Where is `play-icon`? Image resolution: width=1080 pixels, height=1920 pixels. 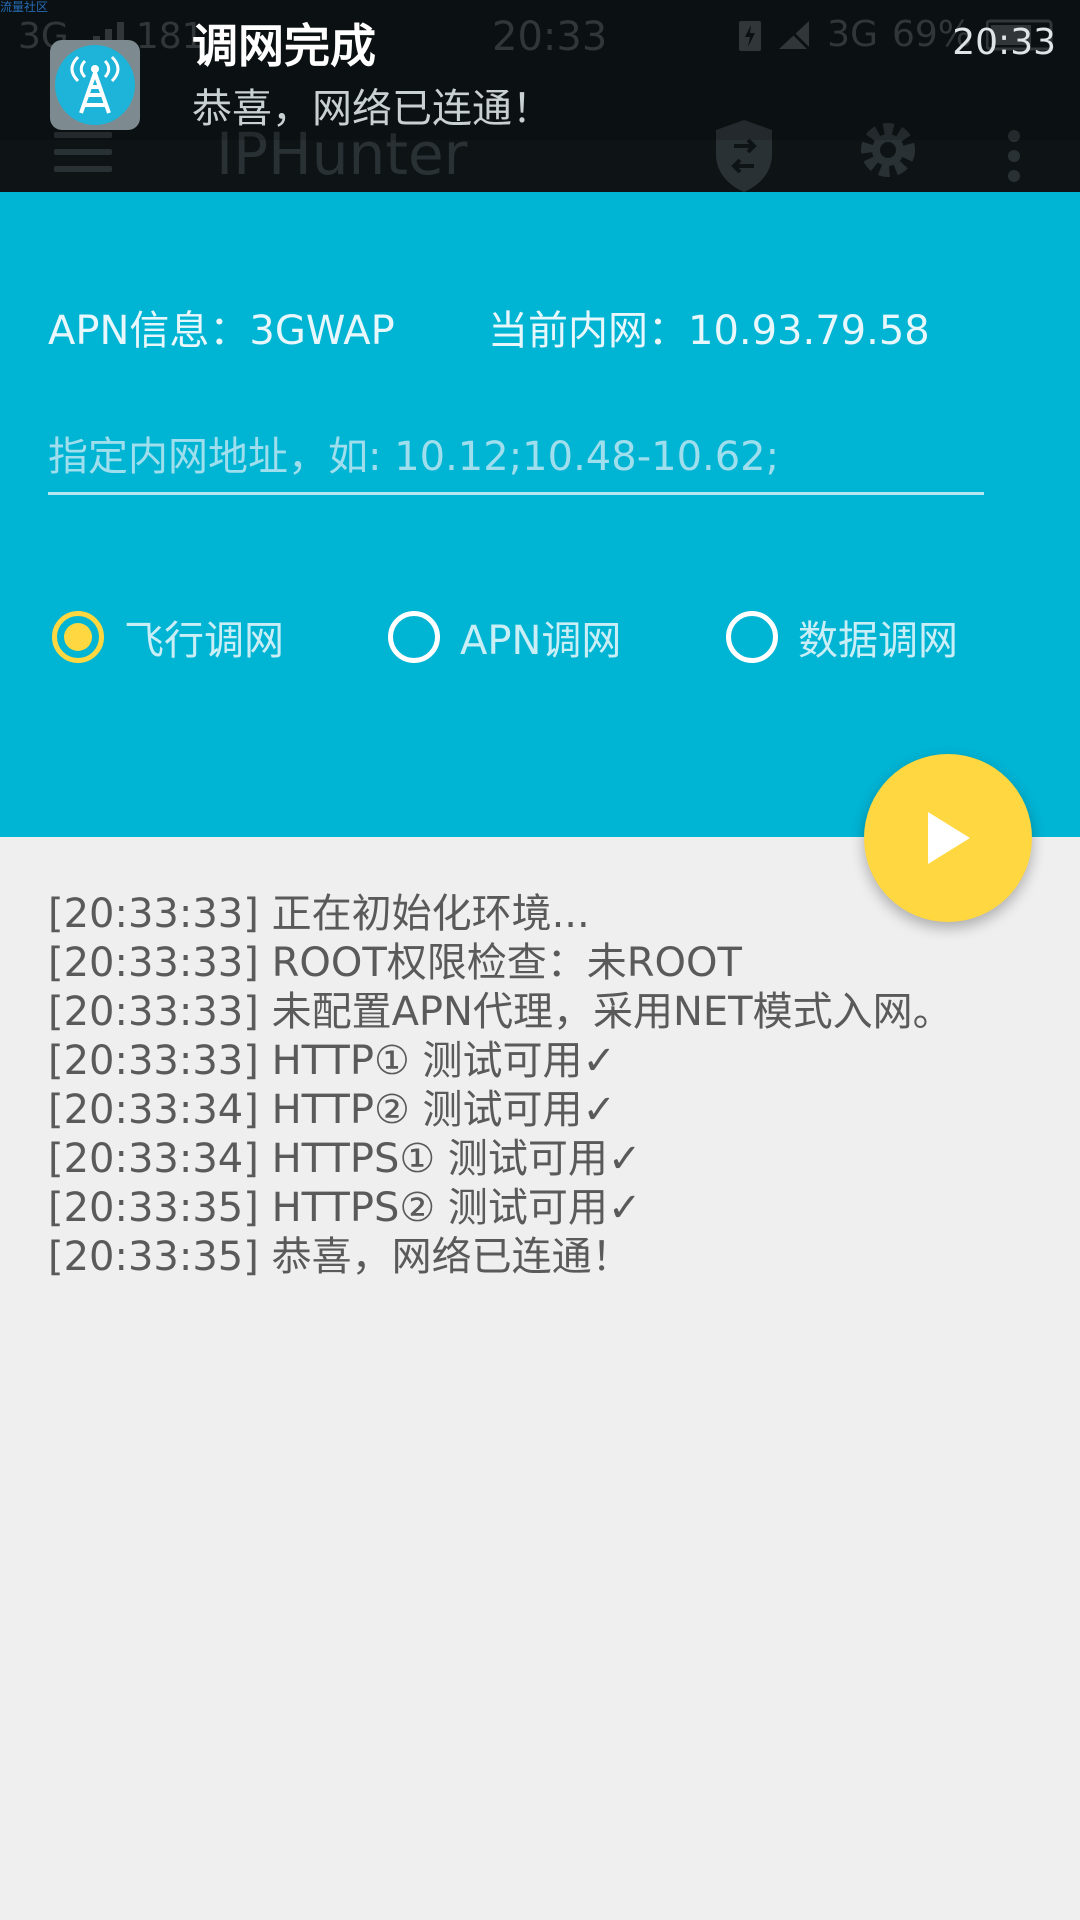 play-icon is located at coordinates (949, 838).